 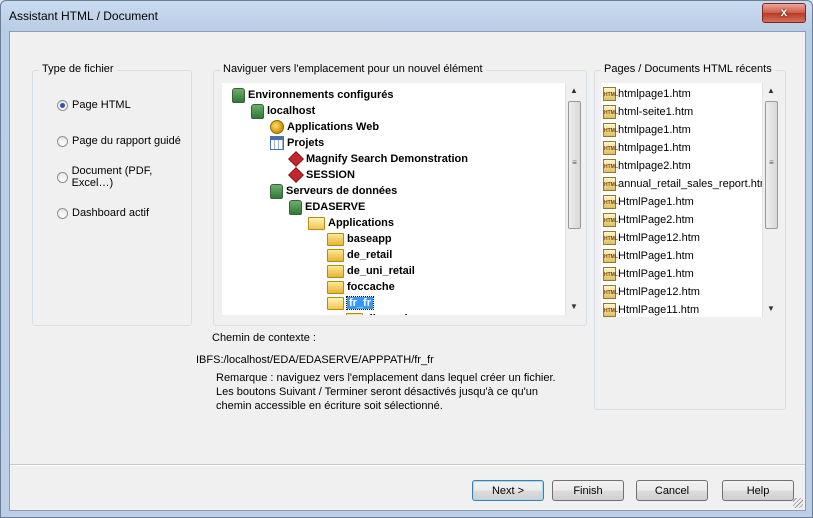 I want to click on radio-document: Document (PDF, Excel…), so click(x=124, y=177).